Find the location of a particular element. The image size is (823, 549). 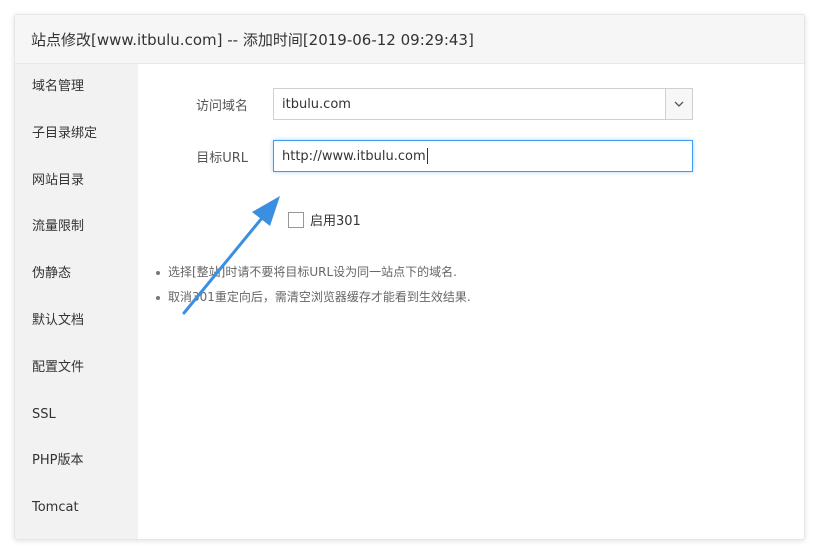

note-text: 取消301重定向后，需清空浏览器缓存才能看到生效结果. is located at coordinates (319, 297).